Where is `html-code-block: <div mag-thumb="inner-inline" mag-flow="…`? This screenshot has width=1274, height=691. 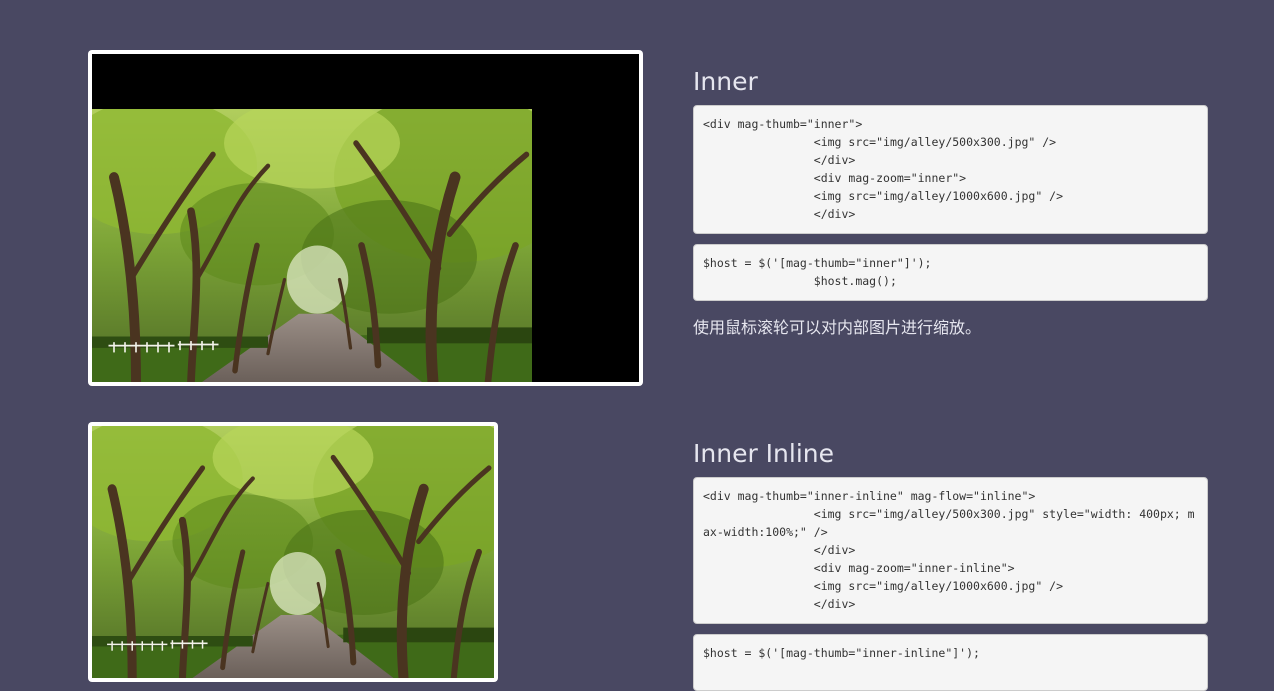 html-code-block: <div mag-thumb="inner-inline" mag-flow="… is located at coordinates (950, 550).